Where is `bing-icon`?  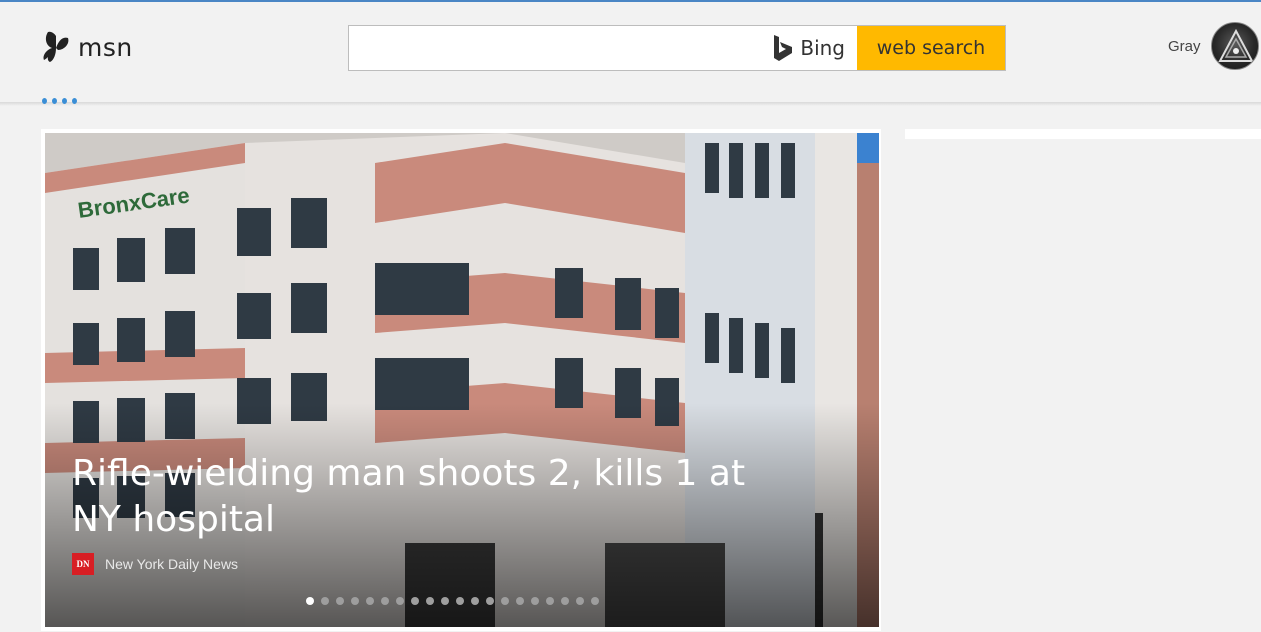
bing-icon is located at coordinates (783, 48).